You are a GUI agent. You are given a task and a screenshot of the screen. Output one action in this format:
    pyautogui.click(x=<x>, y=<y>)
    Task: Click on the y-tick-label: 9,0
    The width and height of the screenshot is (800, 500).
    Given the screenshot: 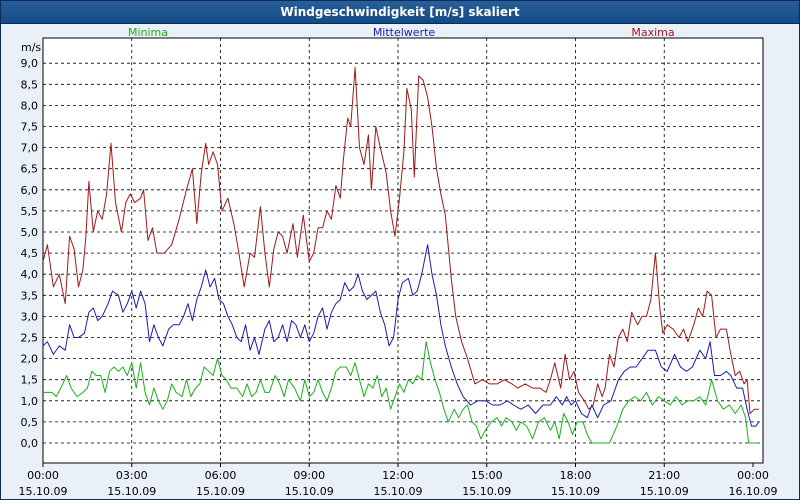 What is the action you would take?
    pyautogui.click(x=30, y=63)
    